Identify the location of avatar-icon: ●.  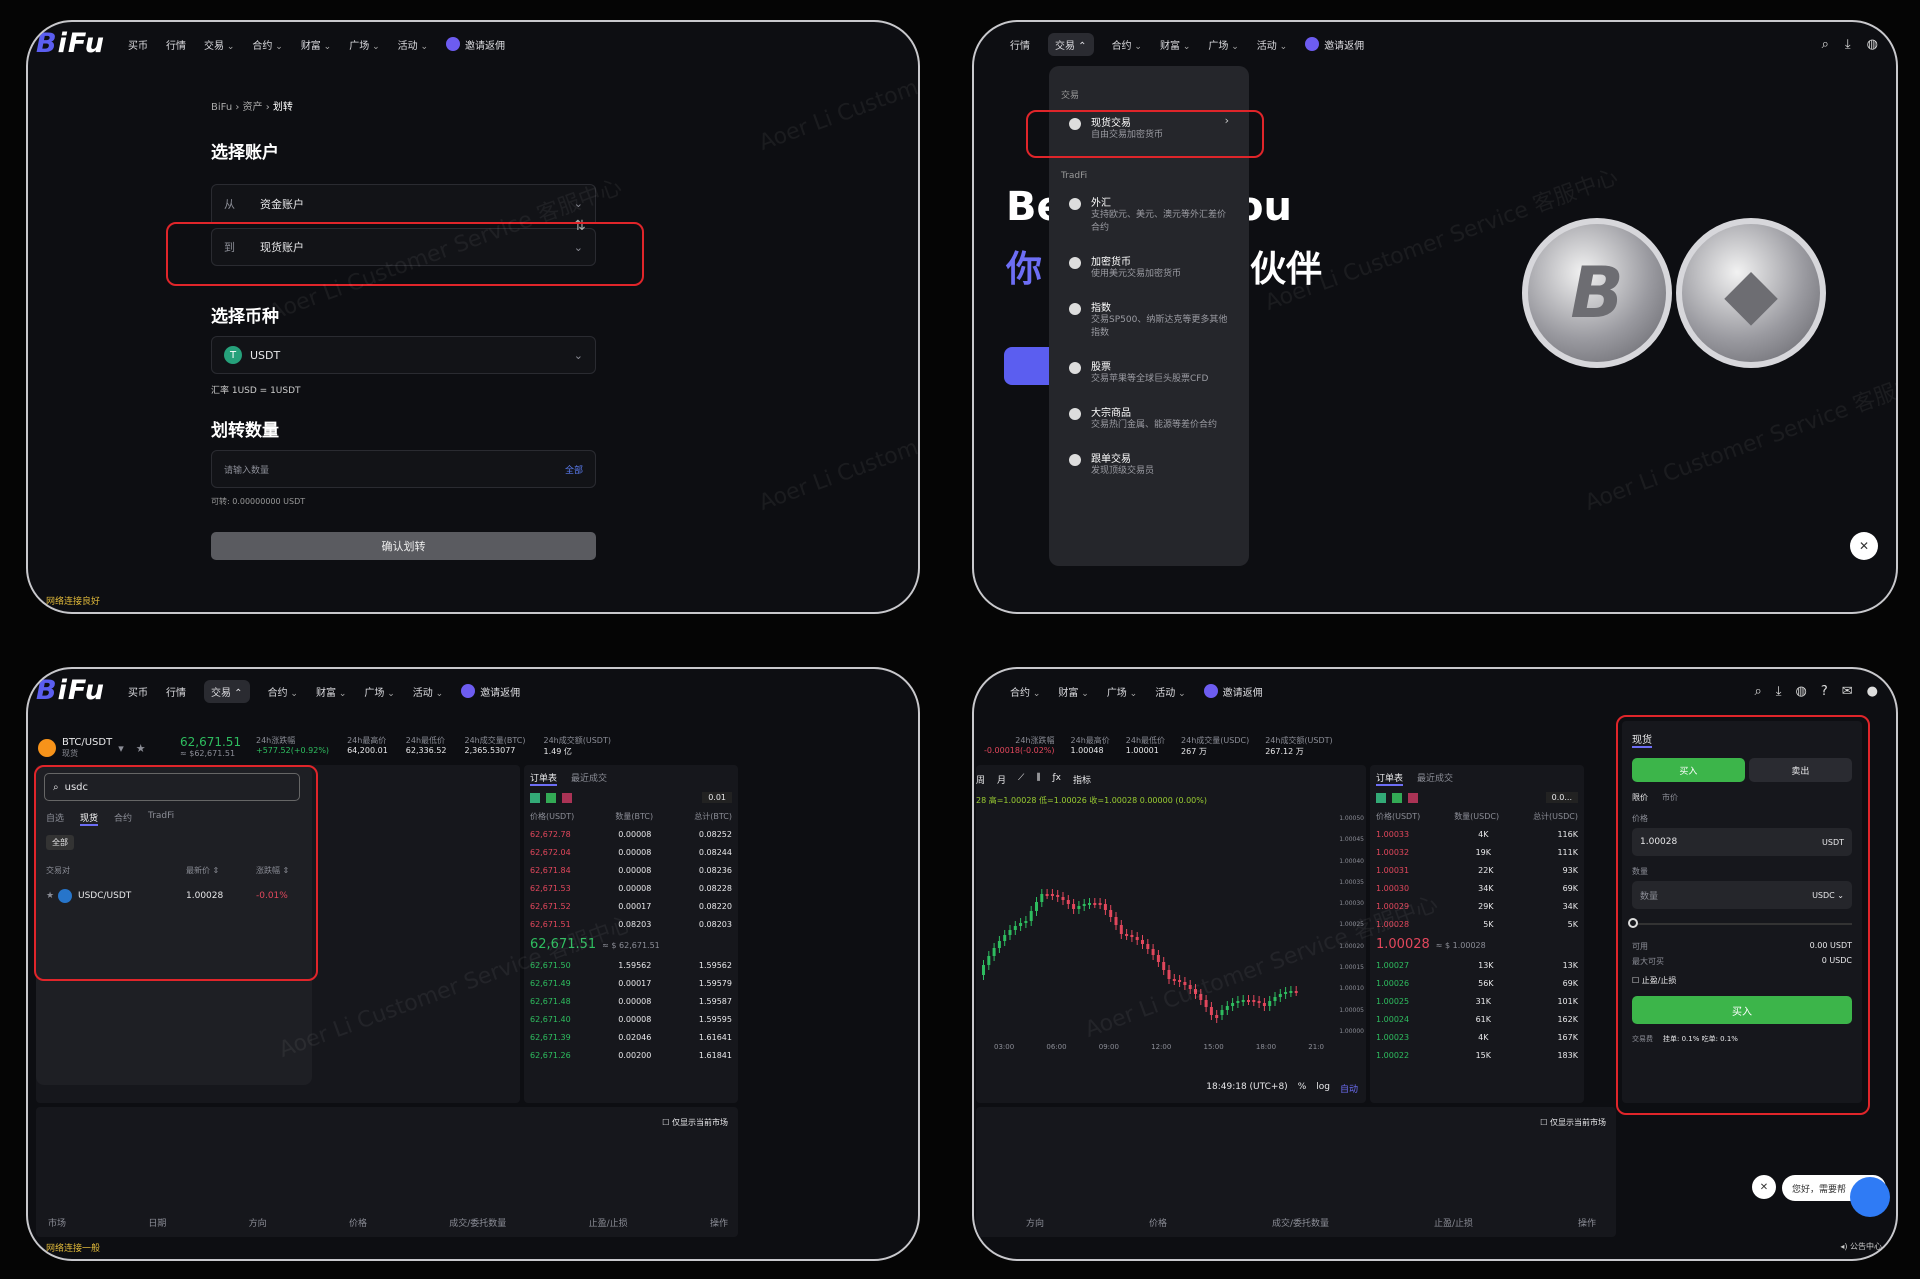
(1872, 691).